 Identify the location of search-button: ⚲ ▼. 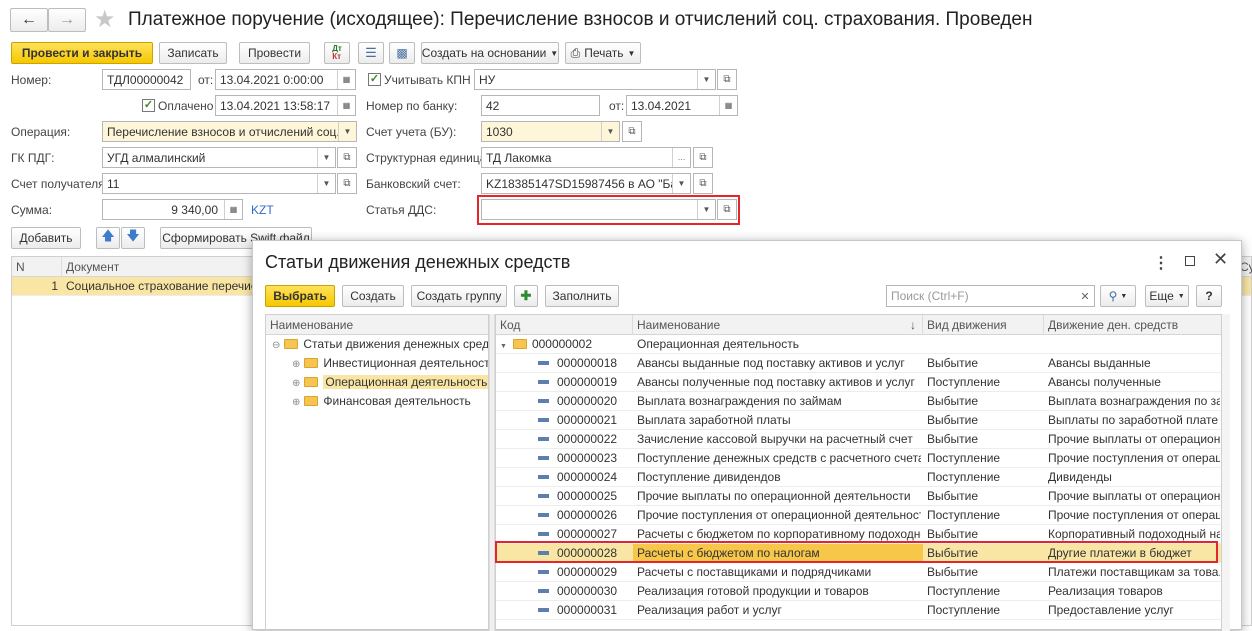
(1118, 296).